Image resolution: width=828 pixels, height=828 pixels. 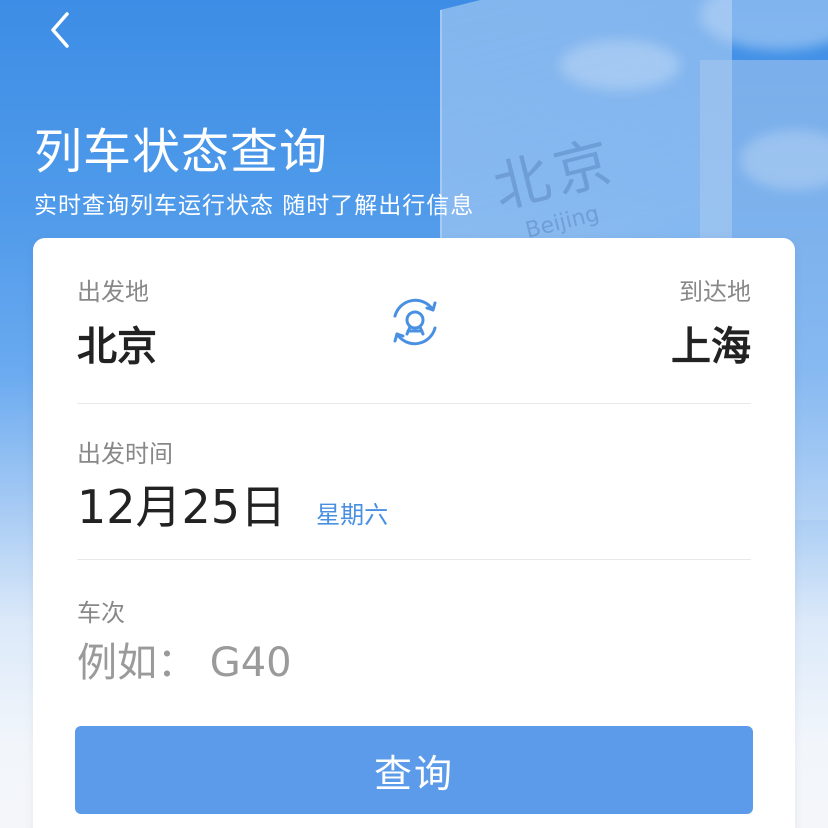 I want to click on chevron-left-icon, so click(x=60, y=30).